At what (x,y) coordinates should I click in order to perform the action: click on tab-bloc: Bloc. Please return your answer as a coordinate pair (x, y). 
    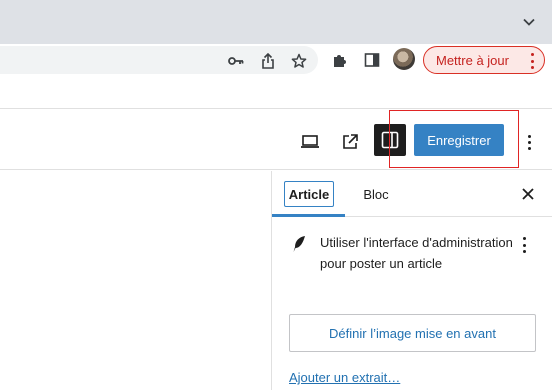
    Looking at the image, I should click on (376, 194).